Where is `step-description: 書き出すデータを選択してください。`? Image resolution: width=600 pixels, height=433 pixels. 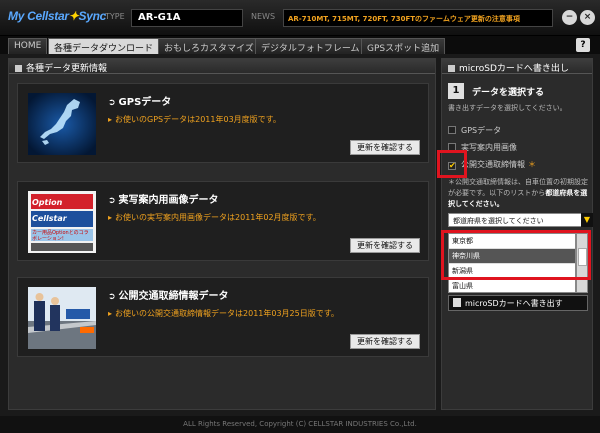 step-description: 書き出すデータを選択してください。 is located at coordinates (507, 108).